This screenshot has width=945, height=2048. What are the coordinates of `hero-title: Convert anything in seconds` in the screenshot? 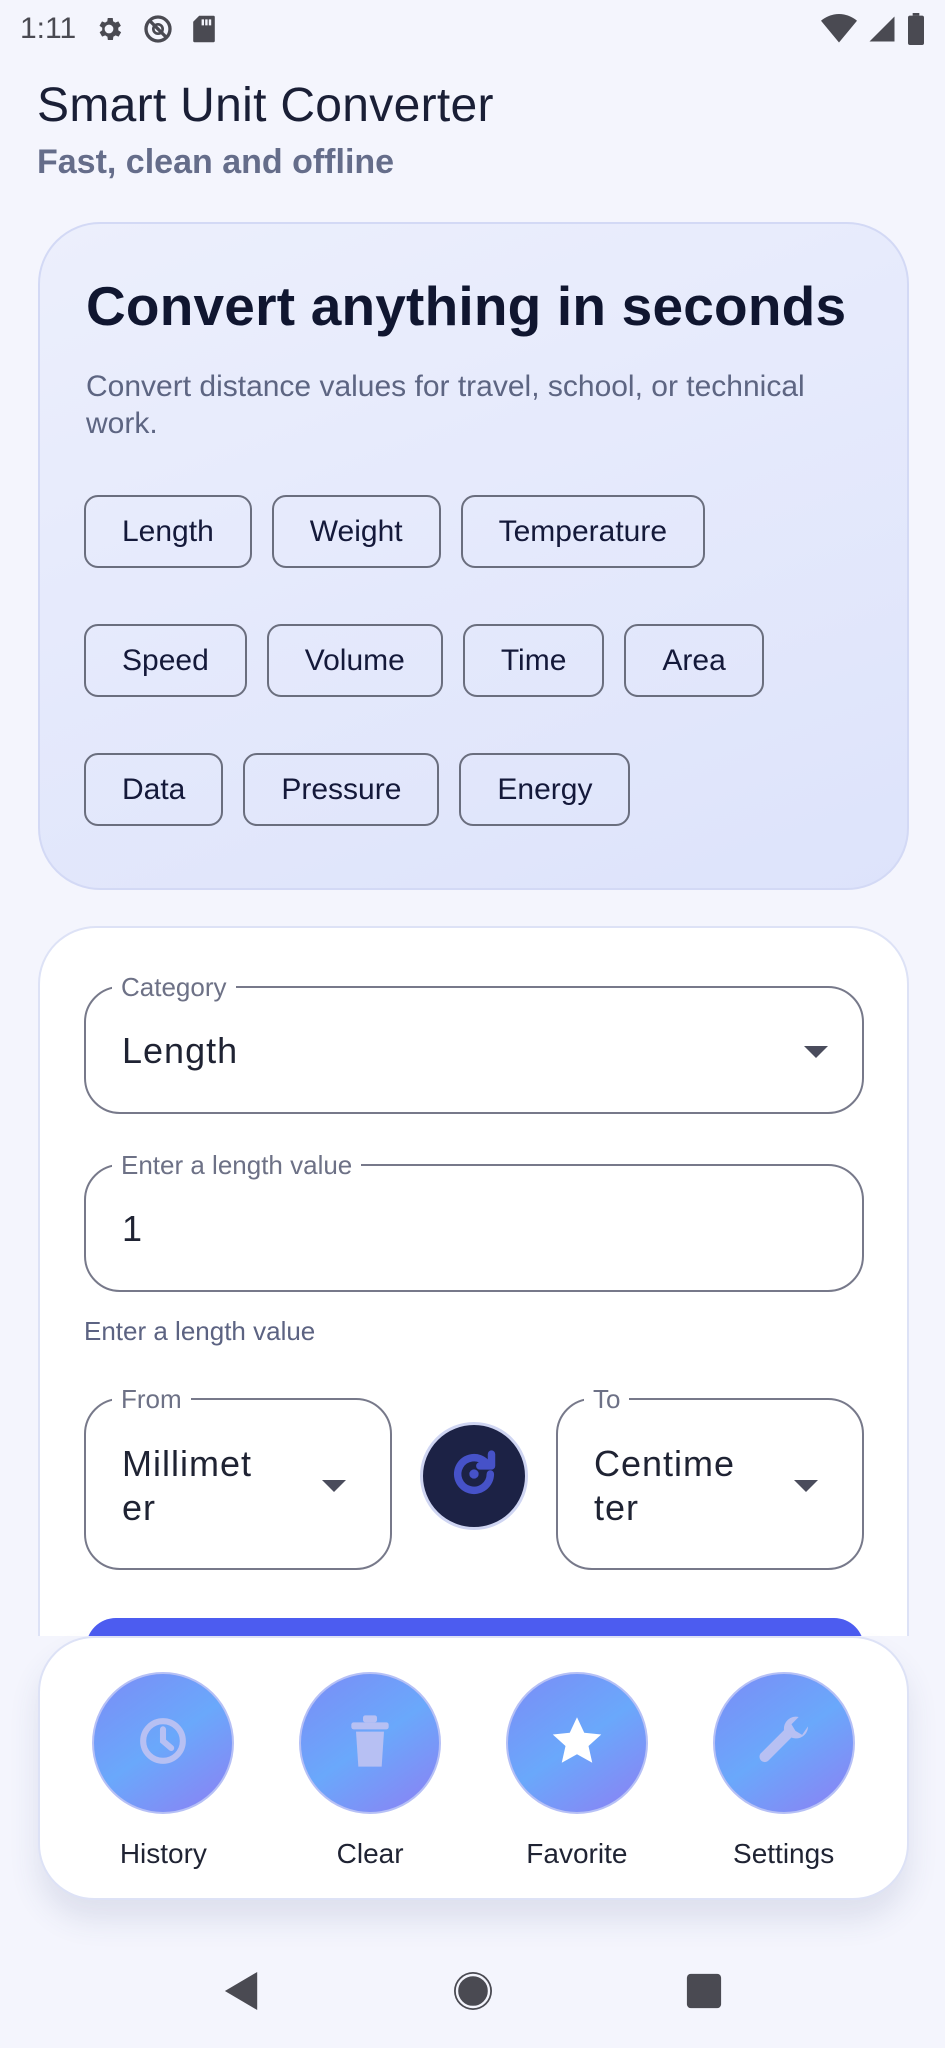 It's located at (466, 306).